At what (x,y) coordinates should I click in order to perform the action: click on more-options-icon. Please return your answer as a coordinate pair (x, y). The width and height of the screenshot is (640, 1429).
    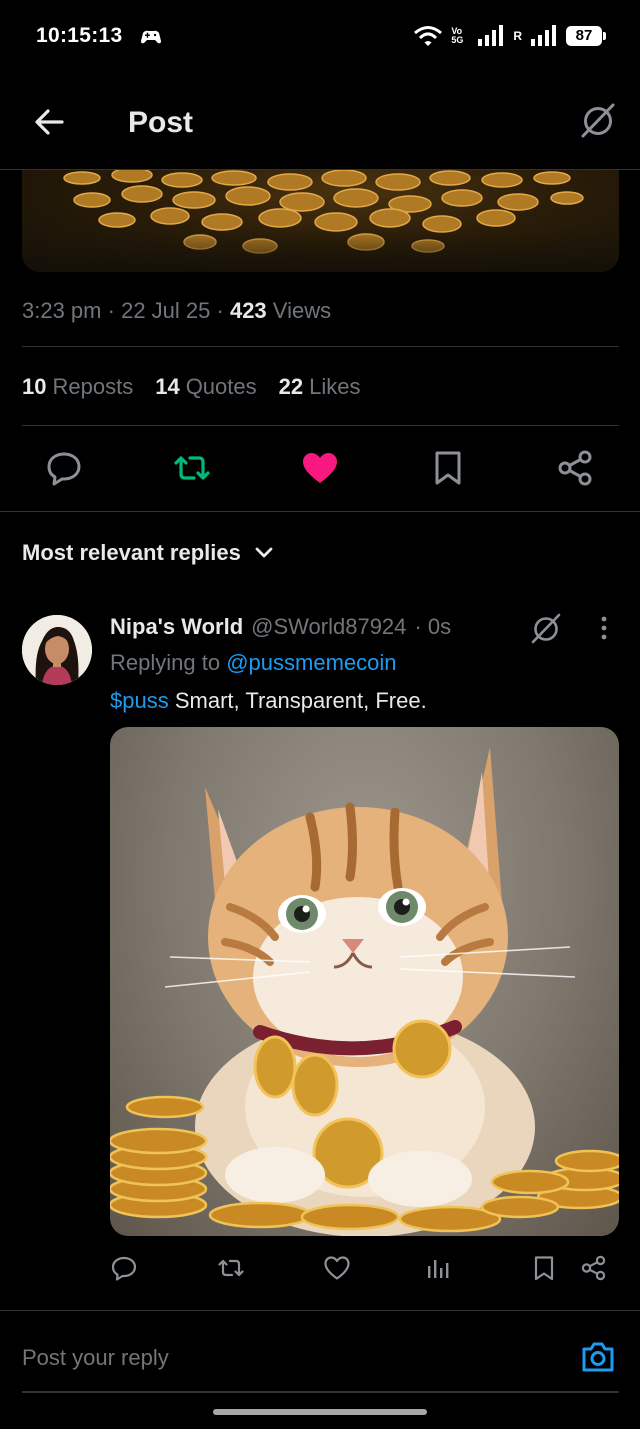
    Looking at the image, I should click on (604, 628).